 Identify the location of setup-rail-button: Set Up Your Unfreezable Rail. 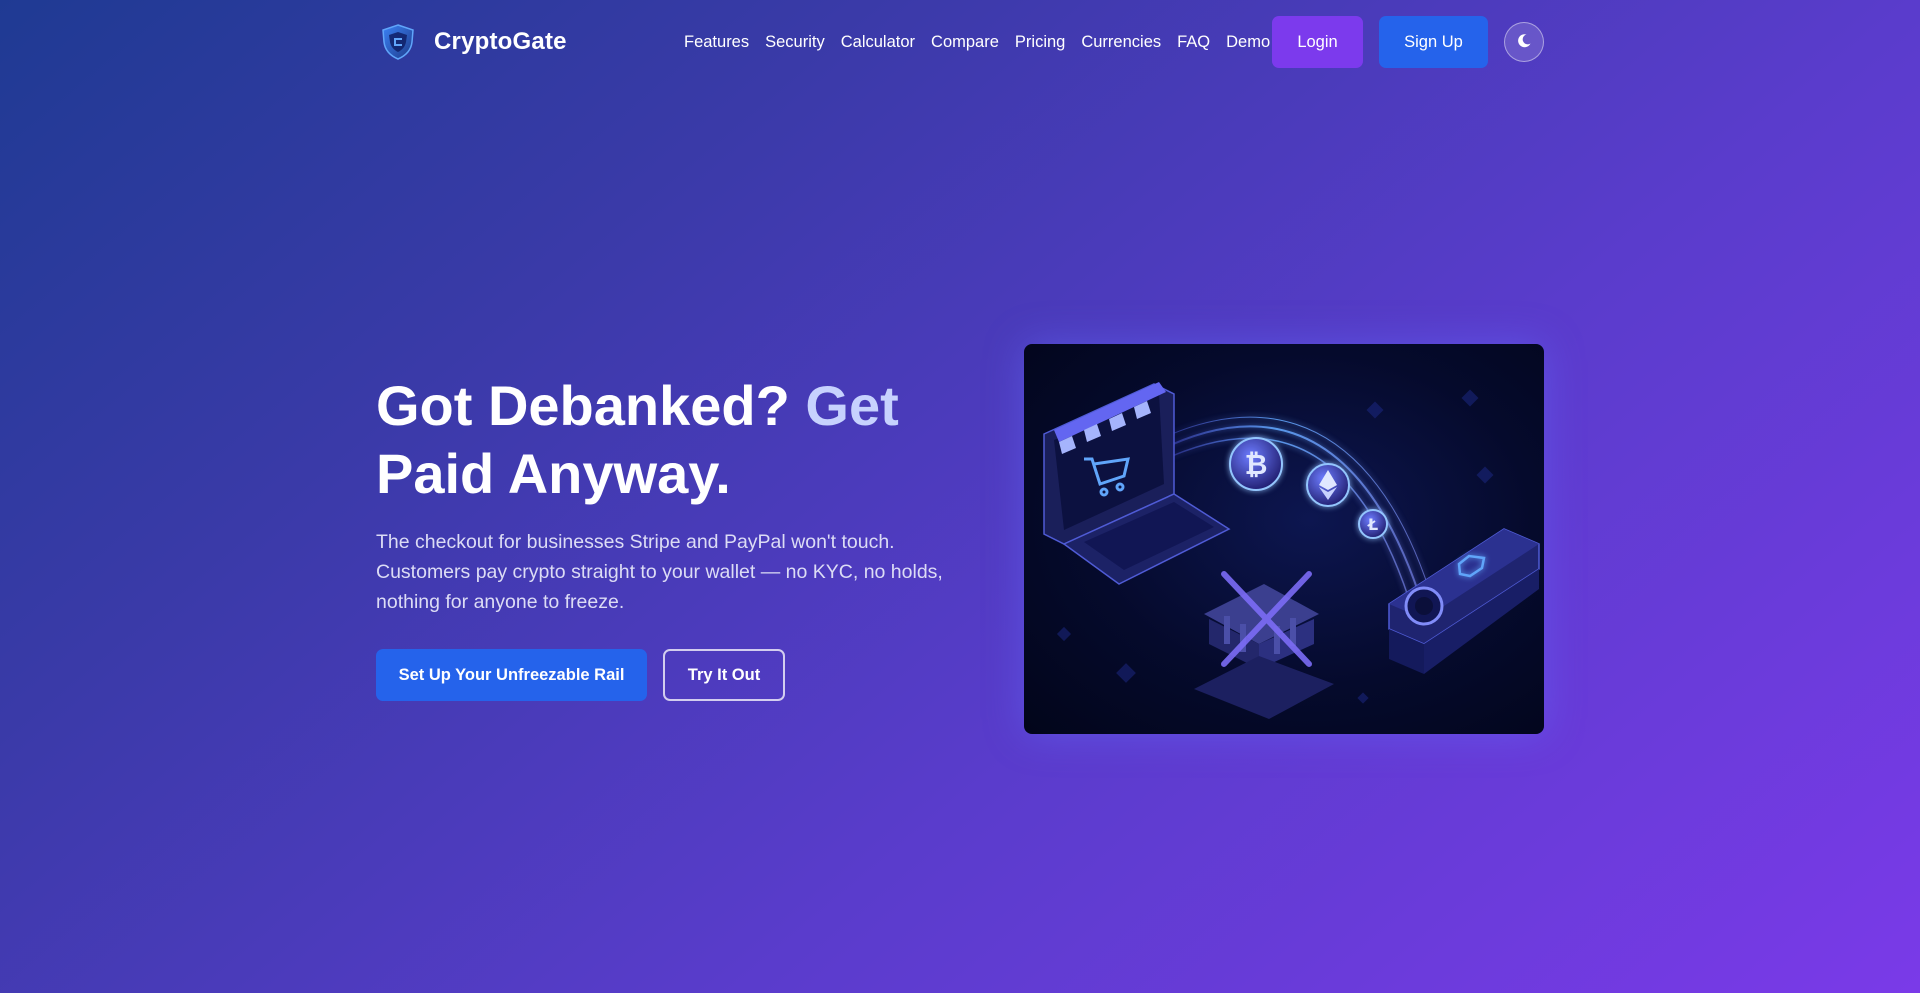
(511, 675).